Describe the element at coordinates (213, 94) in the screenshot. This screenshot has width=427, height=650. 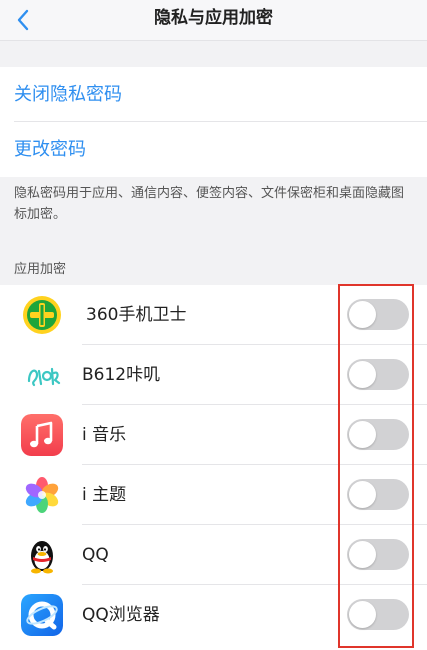
I see `close-privacy-password-button: 关闭隐私密码` at that location.